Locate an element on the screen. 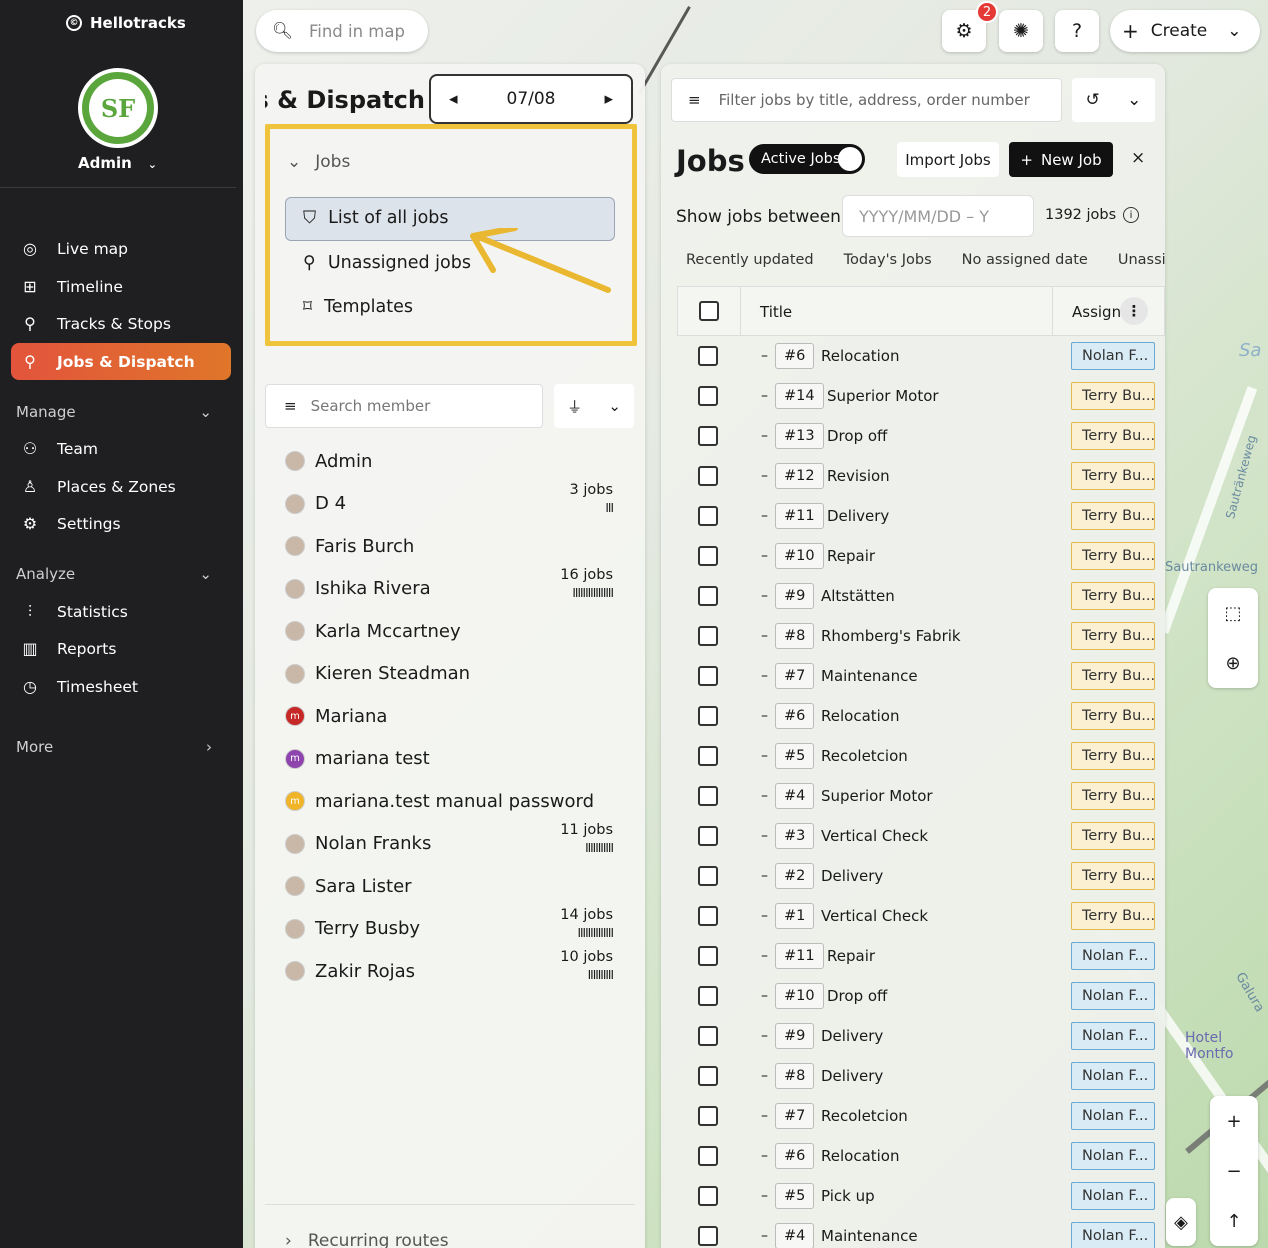 This screenshot has width=1268, height=1248. member-item: Zakir Rojas 10 jobs IIIIIIIIII is located at coordinates (450, 968).